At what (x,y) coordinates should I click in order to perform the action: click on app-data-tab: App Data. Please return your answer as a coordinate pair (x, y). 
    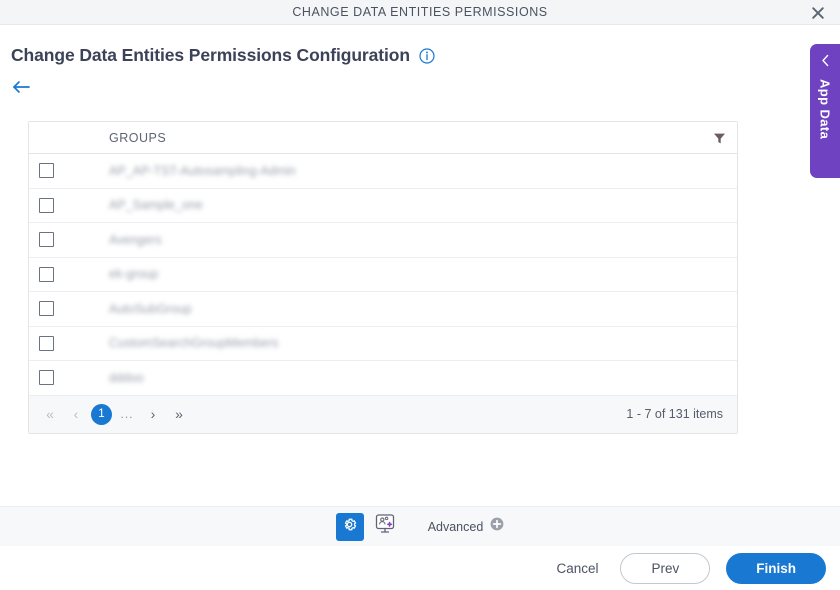
    Looking at the image, I should click on (825, 111).